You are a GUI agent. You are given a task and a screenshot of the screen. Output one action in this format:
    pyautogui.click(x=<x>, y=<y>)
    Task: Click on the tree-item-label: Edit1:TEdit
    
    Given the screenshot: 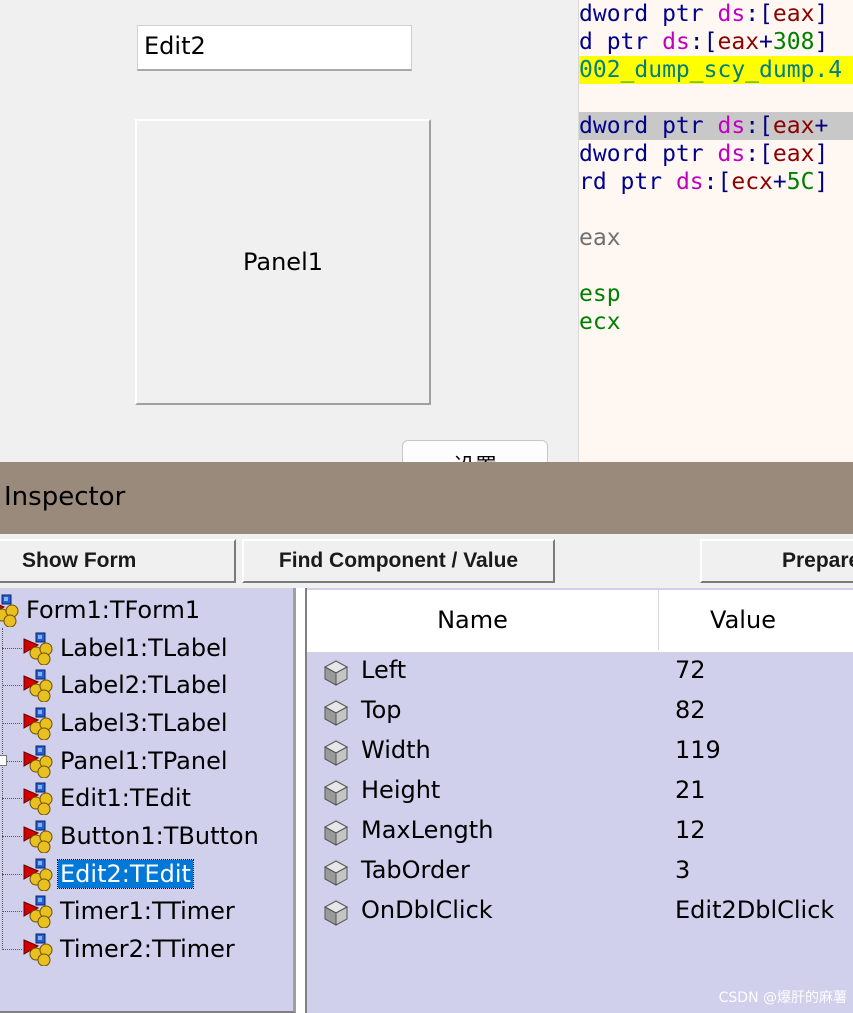 What is the action you would take?
    pyautogui.click(x=125, y=798)
    